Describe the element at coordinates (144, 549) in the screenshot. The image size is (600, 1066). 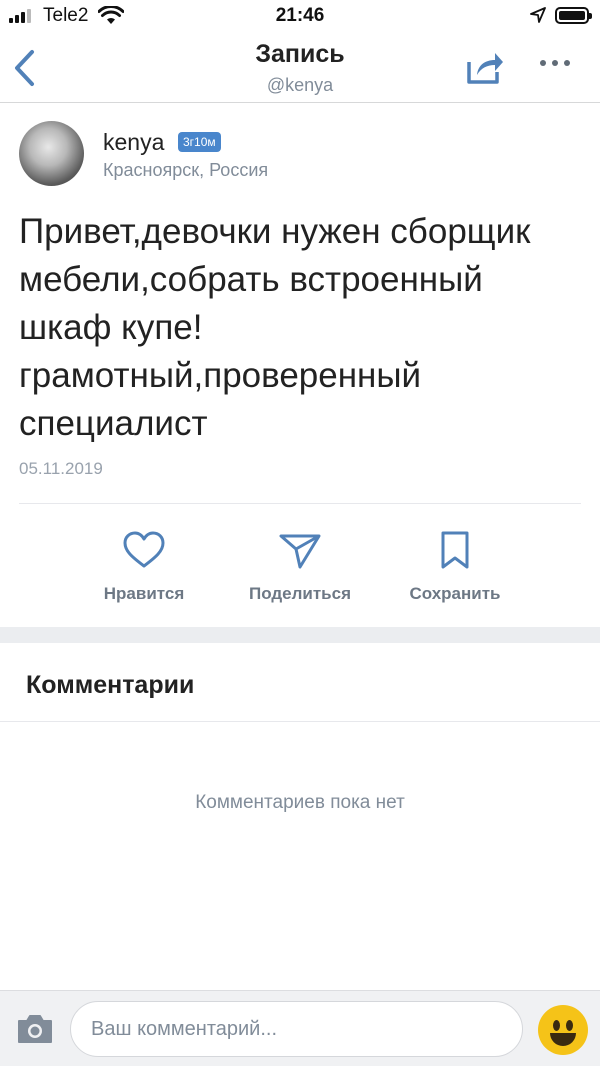
I see `heart-icon` at that location.